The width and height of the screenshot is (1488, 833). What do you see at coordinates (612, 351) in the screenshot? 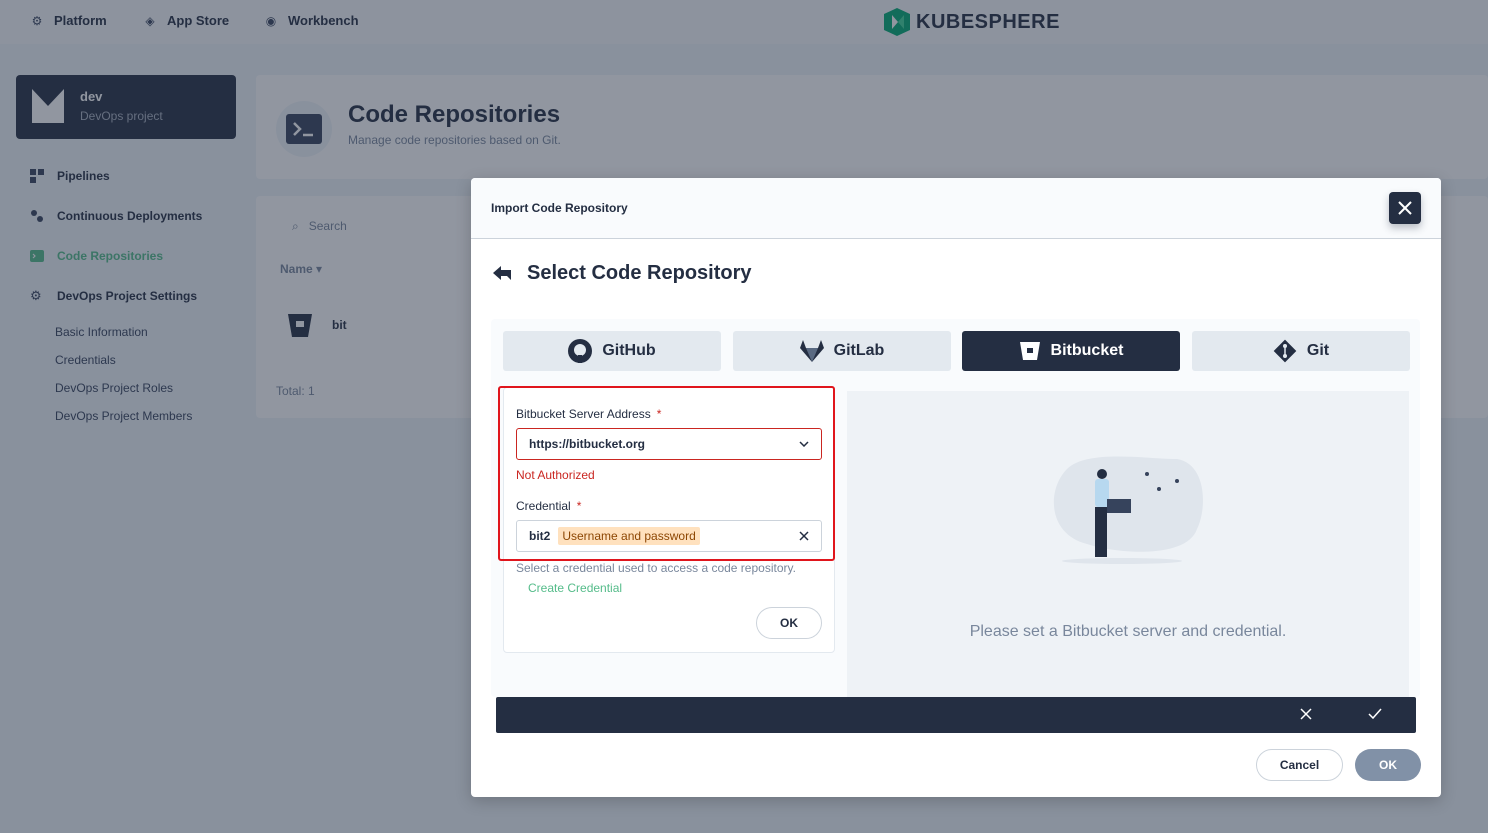
I see `tab-github: GitHub` at bounding box center [612, 351].